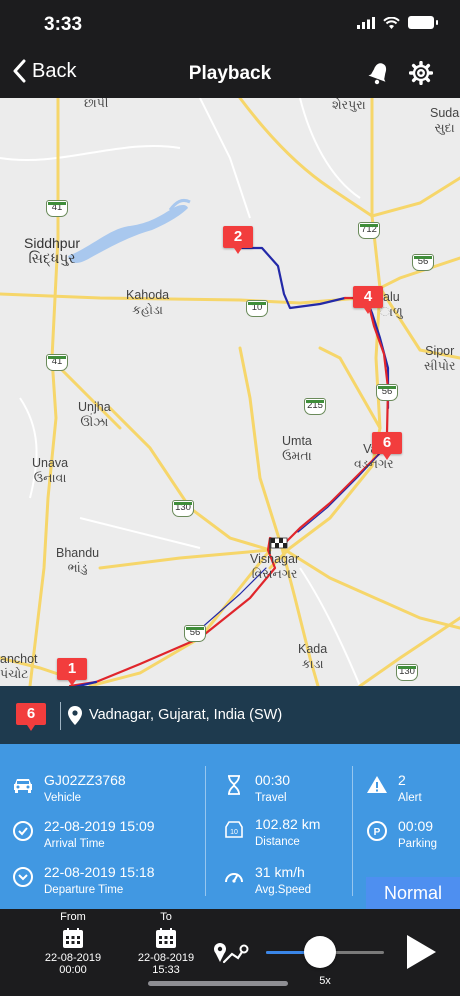 This screenshot has height=996, width=460. What do you see at coordinates (63, 24) in the screenshot?
I see `status-time: 3:33` at bounding box center [63, 24].